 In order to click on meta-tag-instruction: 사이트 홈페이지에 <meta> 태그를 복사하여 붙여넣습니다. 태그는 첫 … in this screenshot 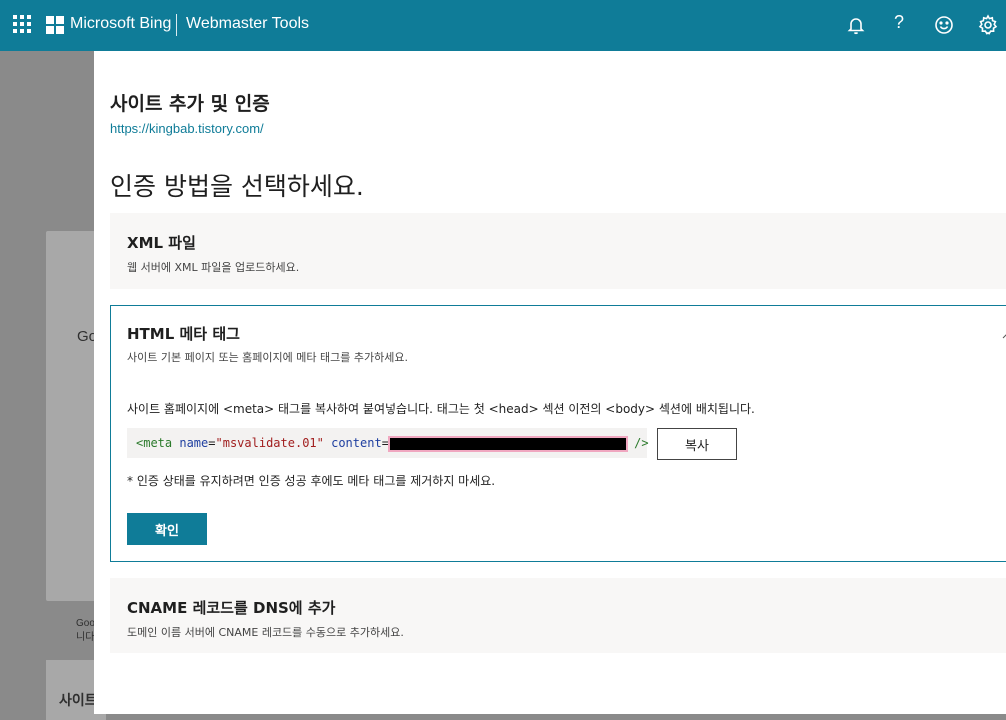, I will do `click(441, 409)`.